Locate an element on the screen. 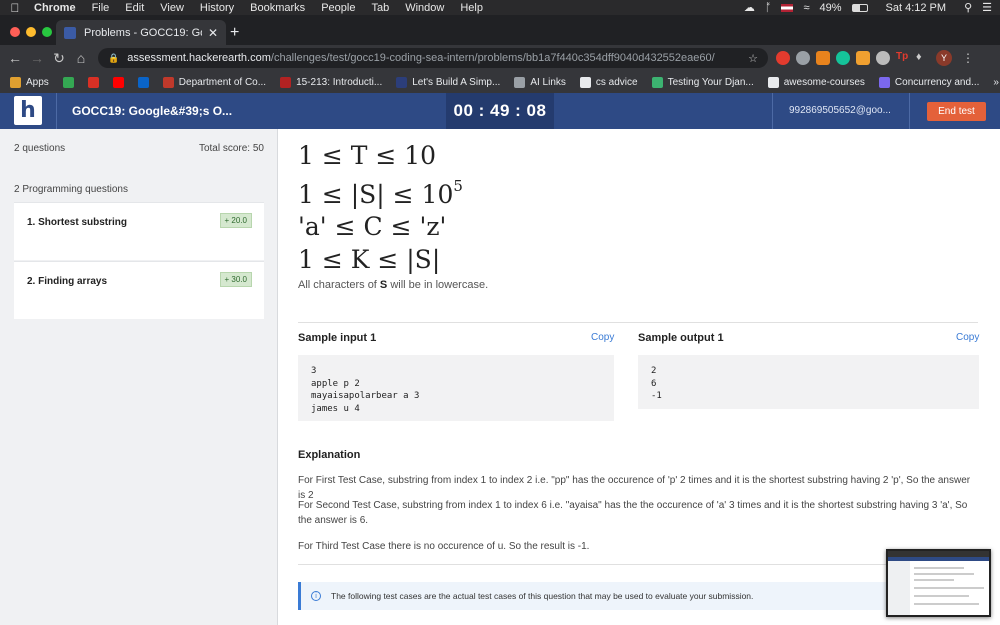 The height and width of the screenshot is (625, 1000). bookmark-item: Apps is located at coordinates (29, 82).